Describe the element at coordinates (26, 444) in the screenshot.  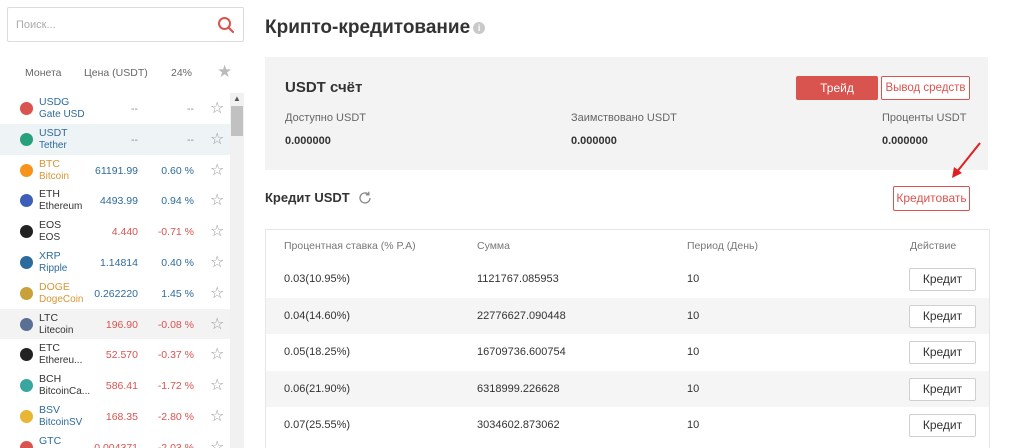
I see `gtc-icon` at that location.